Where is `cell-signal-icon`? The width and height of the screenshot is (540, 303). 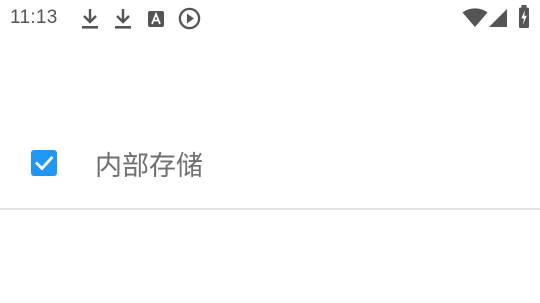 cell-signal-icon is located at coordinates (498, 18).